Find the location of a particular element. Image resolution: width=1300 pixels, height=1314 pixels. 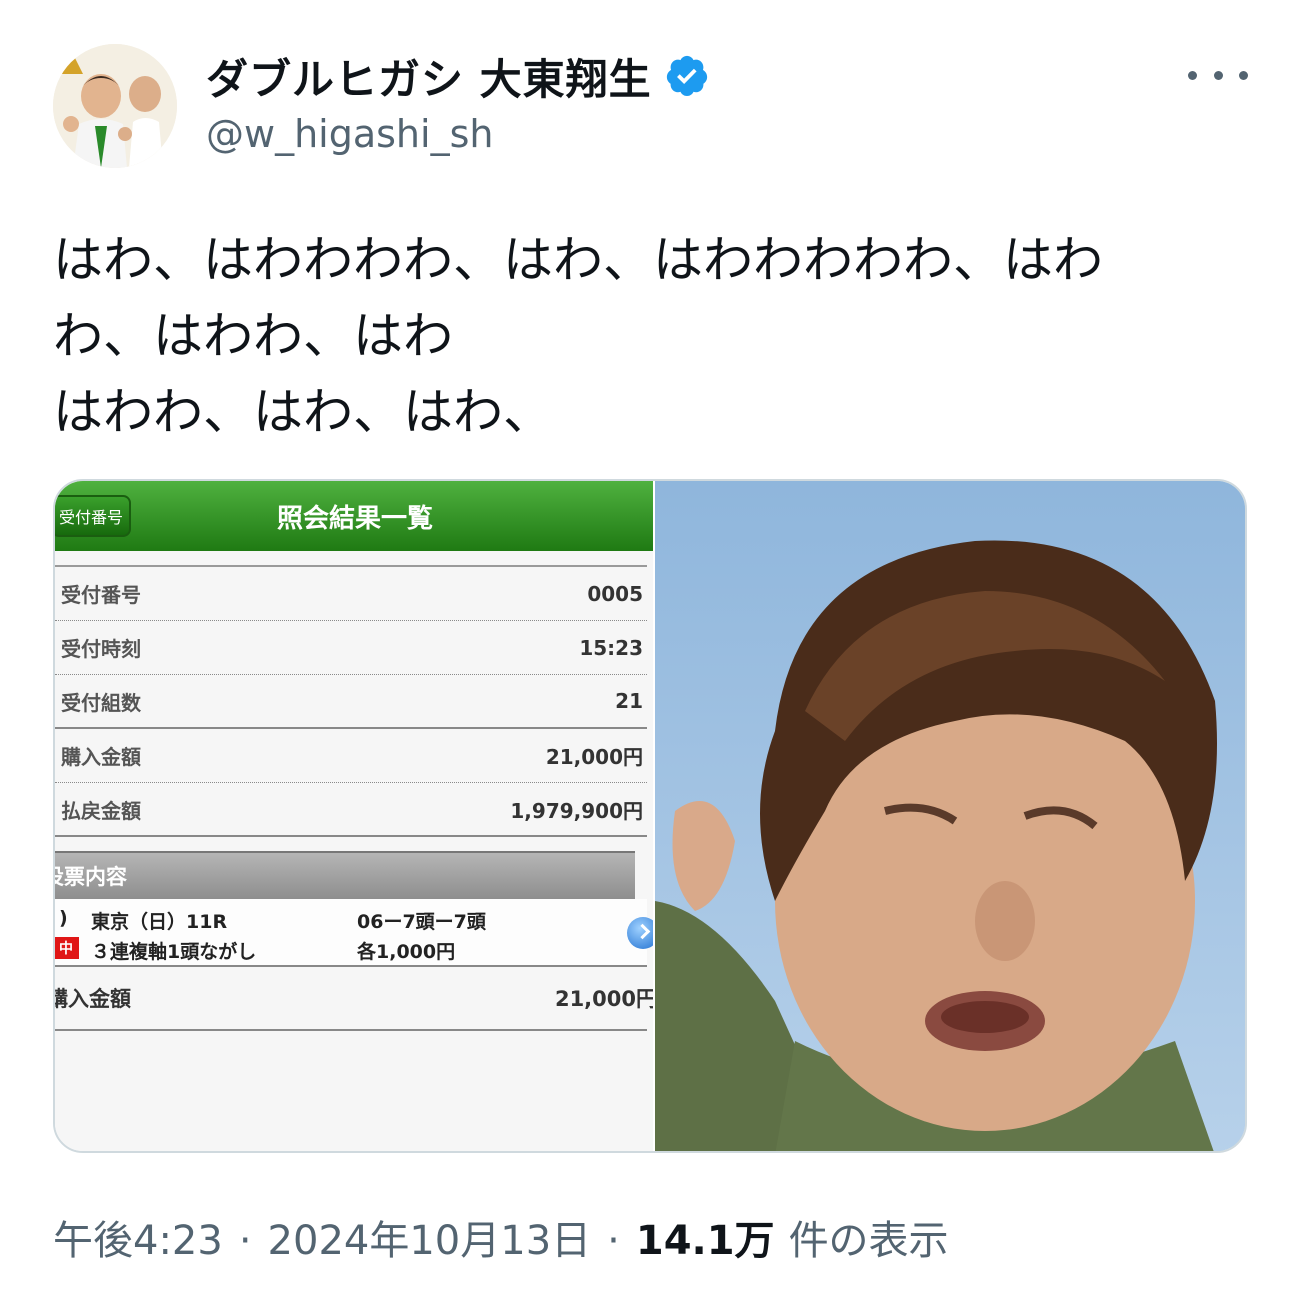

chevron-right-icon is located at coordinates (640, 933).